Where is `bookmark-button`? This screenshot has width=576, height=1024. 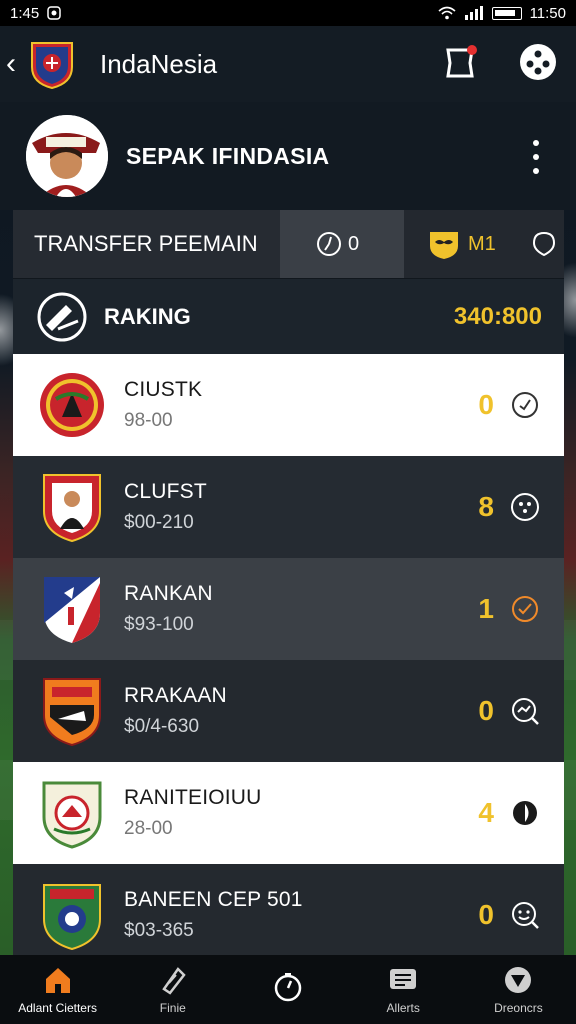 bookmark-button is located at coordinates (460, 62).